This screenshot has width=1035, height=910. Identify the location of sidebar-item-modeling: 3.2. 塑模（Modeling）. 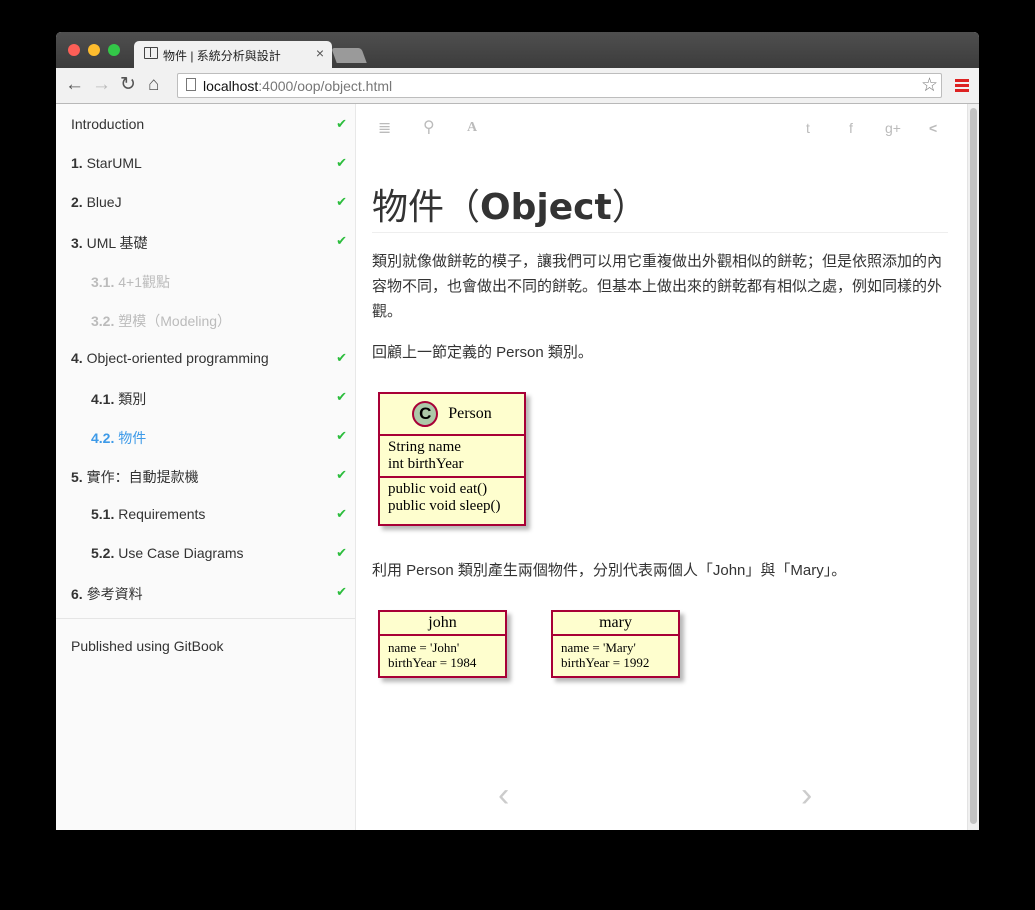
(219, 321).